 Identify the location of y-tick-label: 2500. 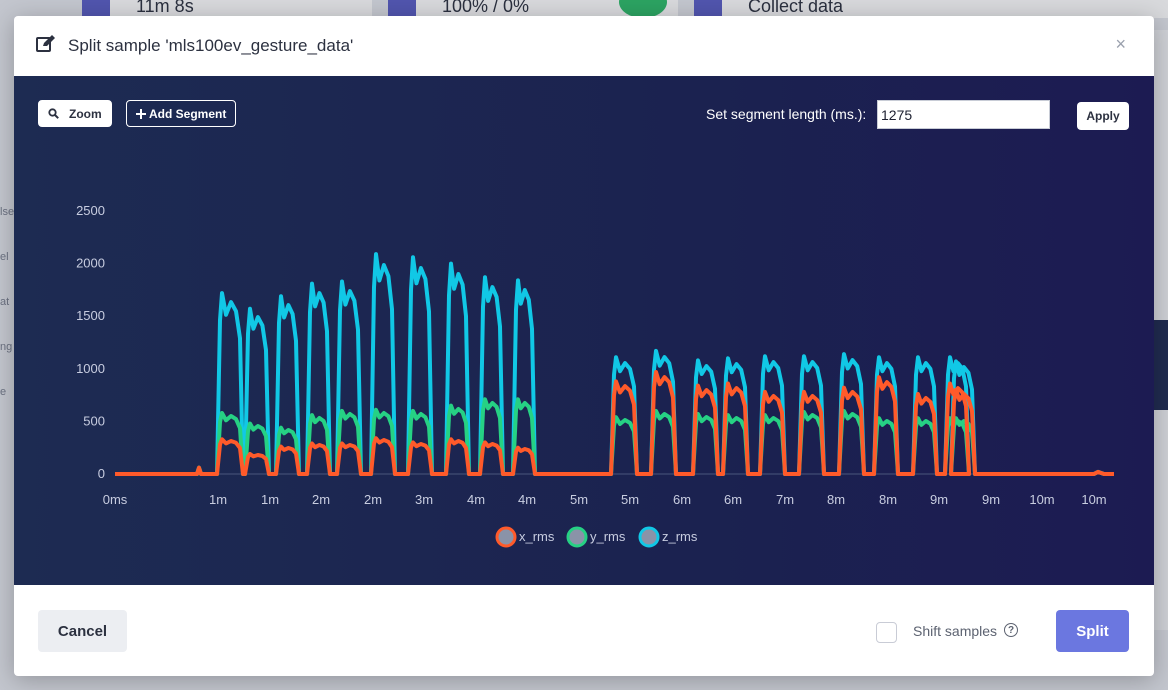
(90, 210).